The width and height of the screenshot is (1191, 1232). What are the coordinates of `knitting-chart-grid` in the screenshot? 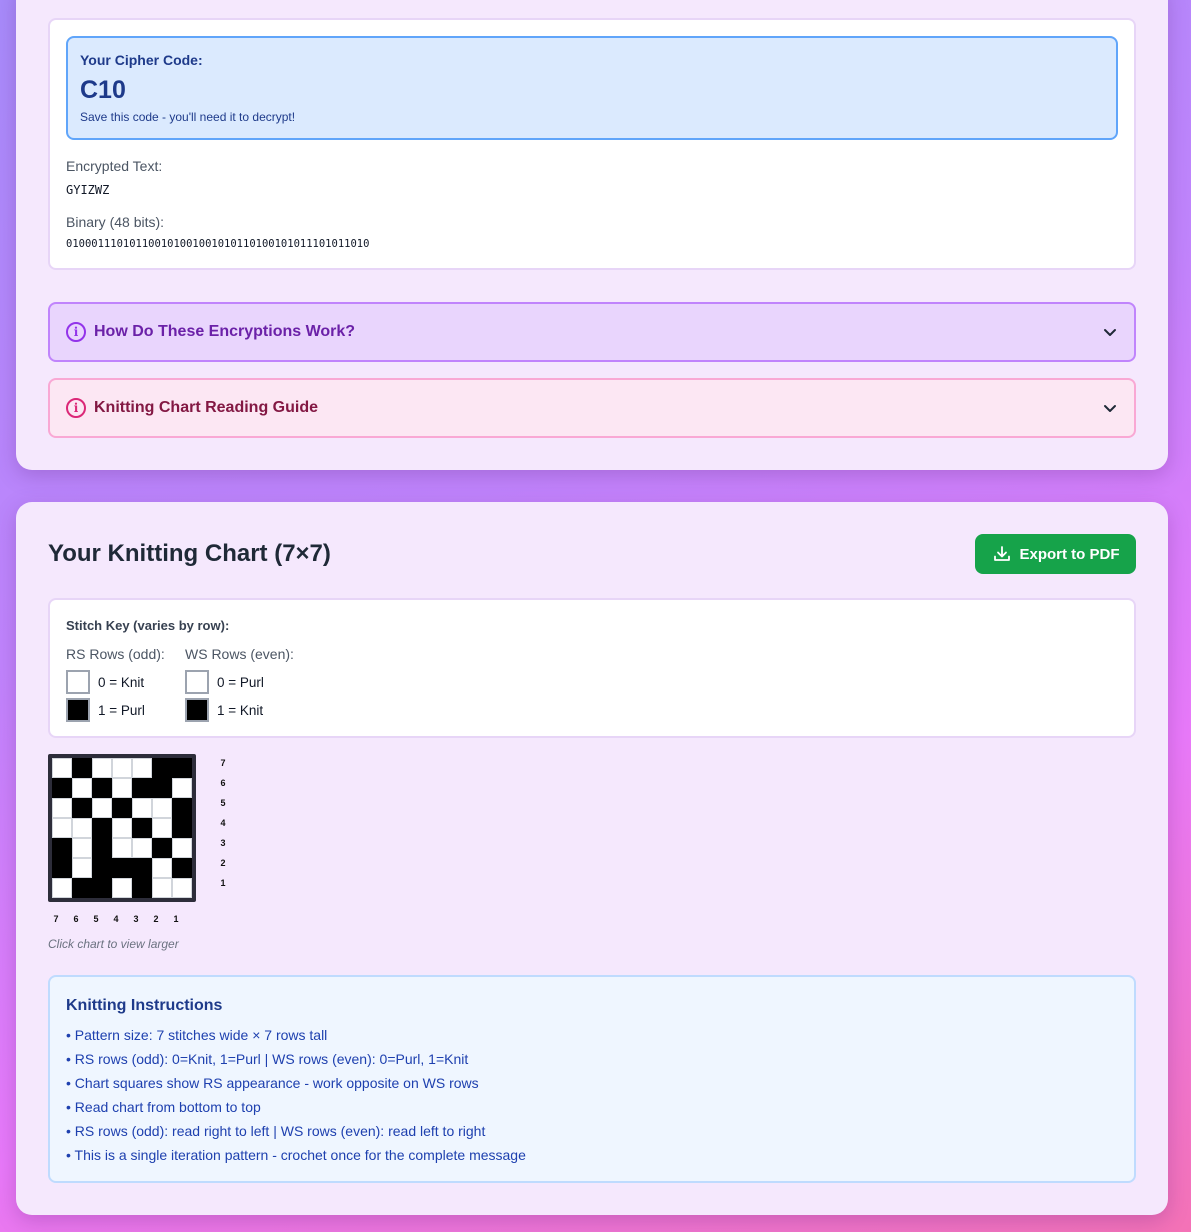 It's located at (122, 828).